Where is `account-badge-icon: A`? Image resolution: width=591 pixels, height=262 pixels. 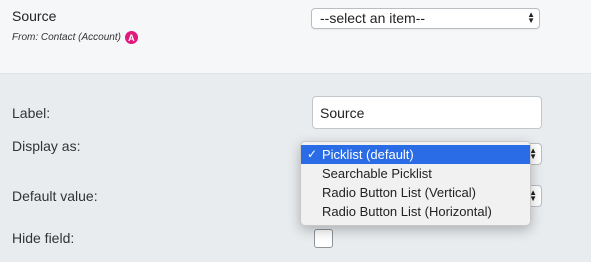 account-badge-icon: A is located at coordinates (131, 37).